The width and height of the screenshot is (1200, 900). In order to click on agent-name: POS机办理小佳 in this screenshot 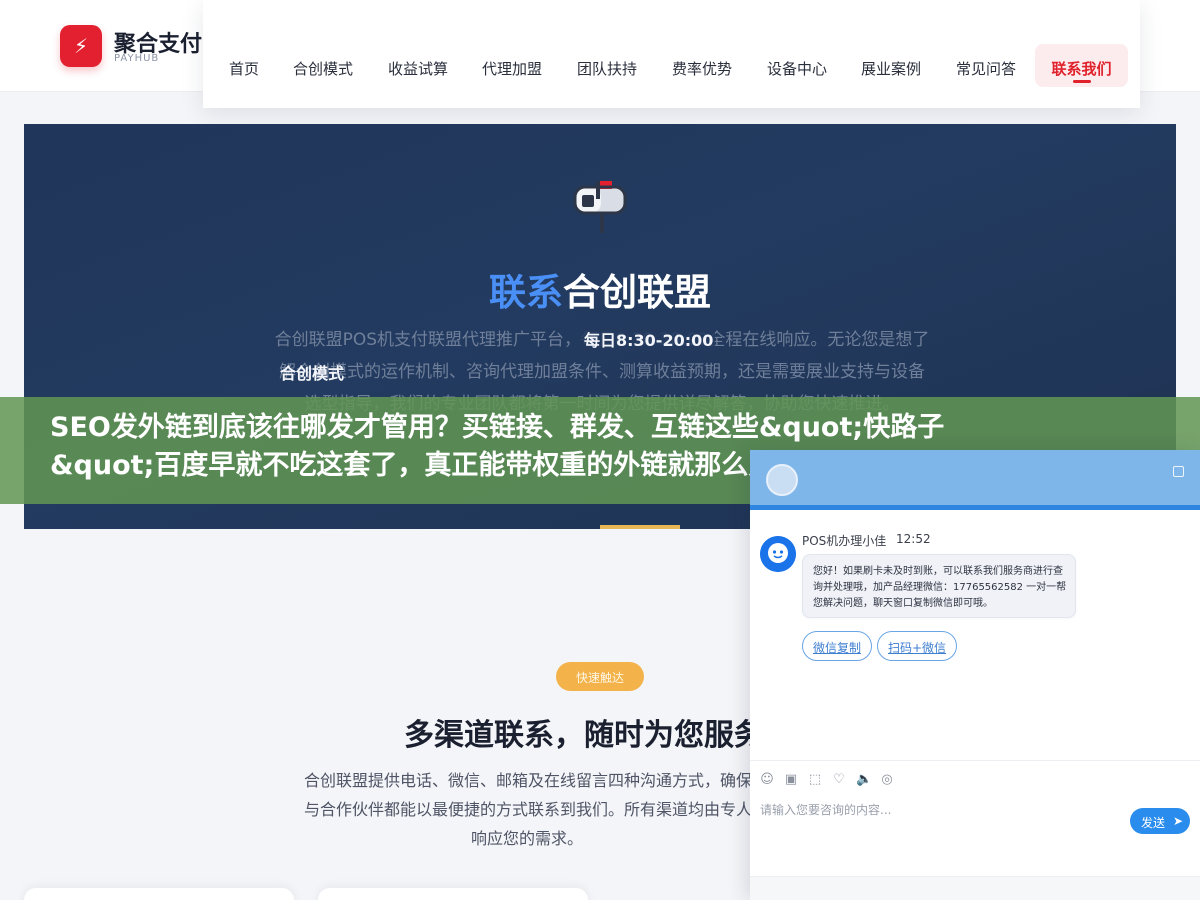, I will do `click(844, 541)`.